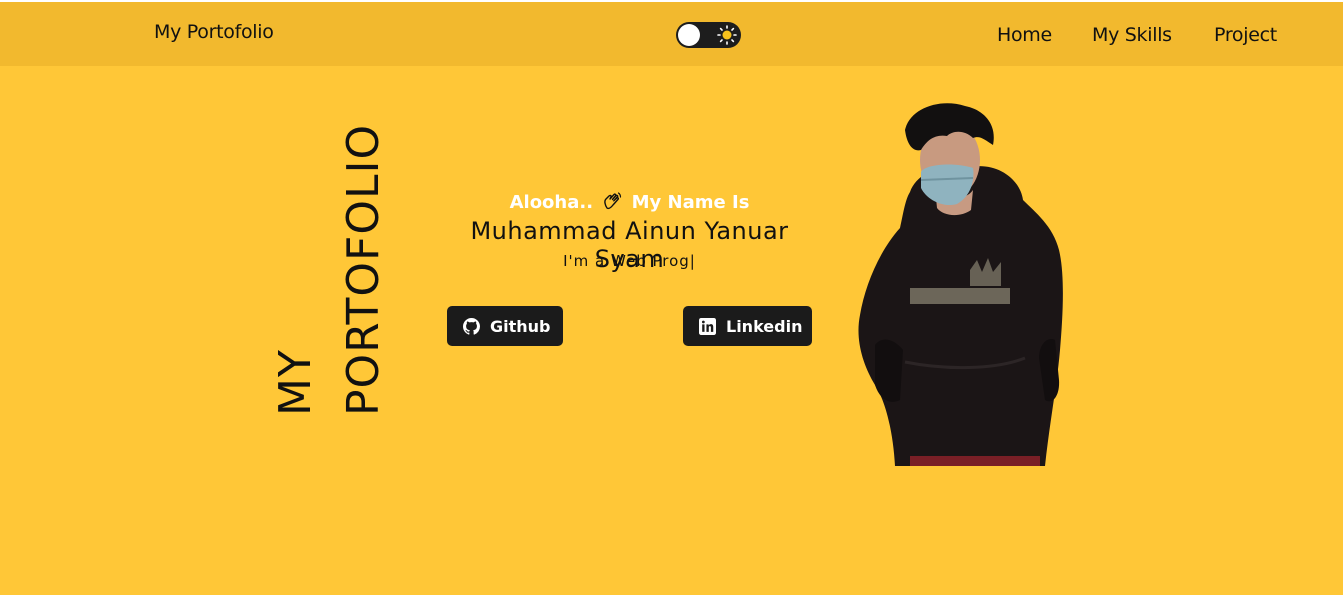  What do you see at coordinates (471, 326) in the screenshot?
I see `github-icon` at bounding box center [471, 326].